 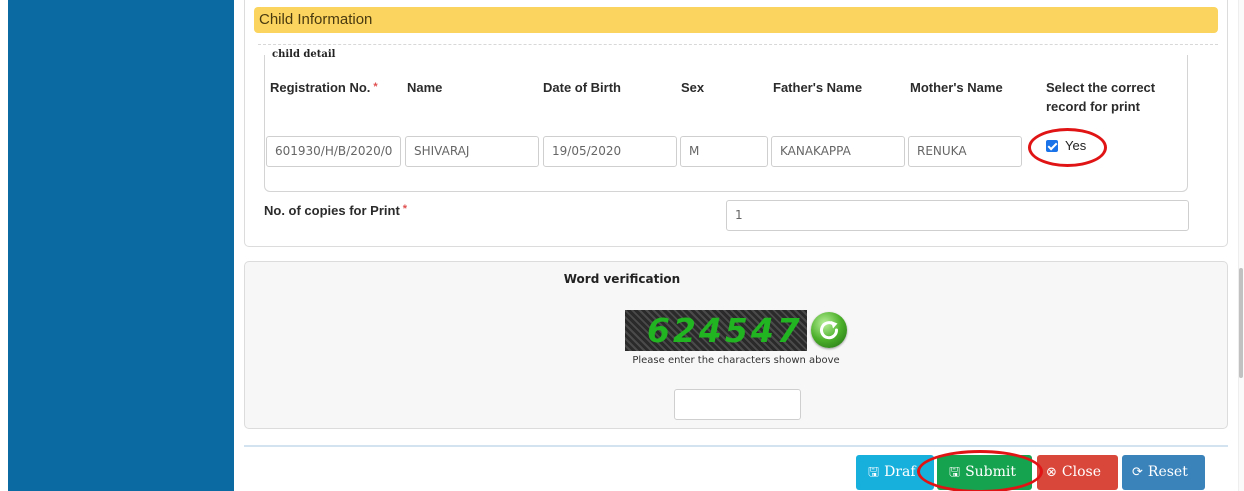 What do you see at coordinates (736, 446) in the screenshot?
I see `footer-divider` at bounding box center [736, 446].